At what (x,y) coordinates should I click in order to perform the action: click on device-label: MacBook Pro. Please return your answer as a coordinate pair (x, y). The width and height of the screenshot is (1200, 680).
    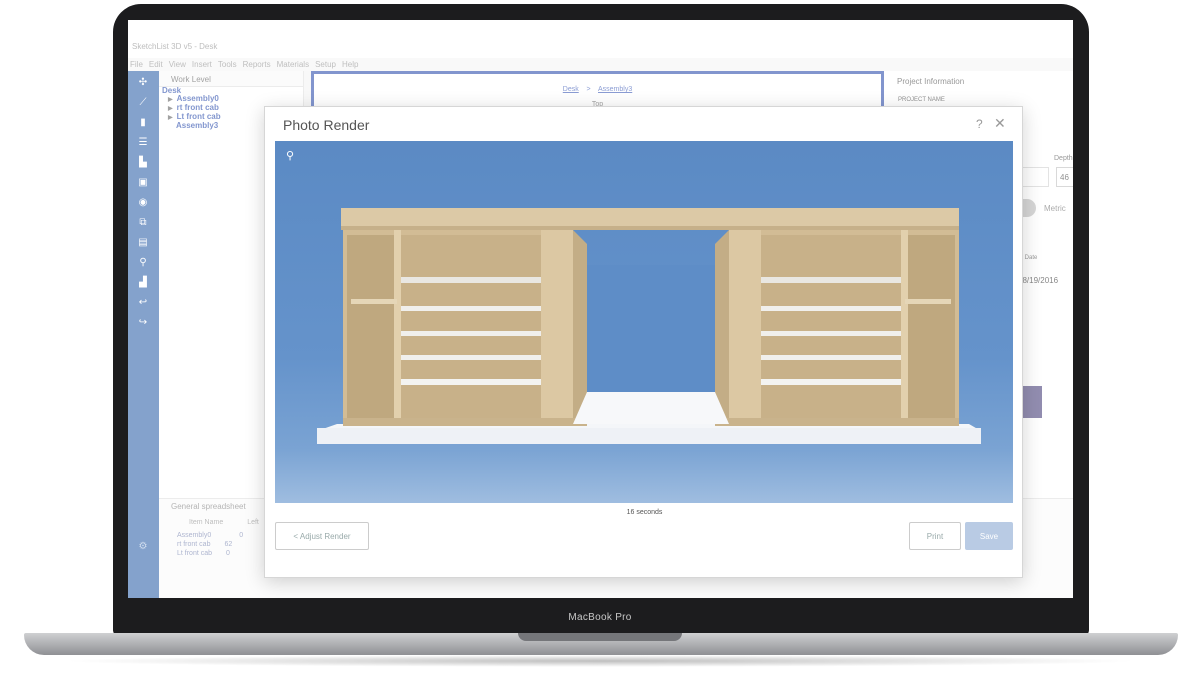
    Looking at the image, I should click on (600, 617).